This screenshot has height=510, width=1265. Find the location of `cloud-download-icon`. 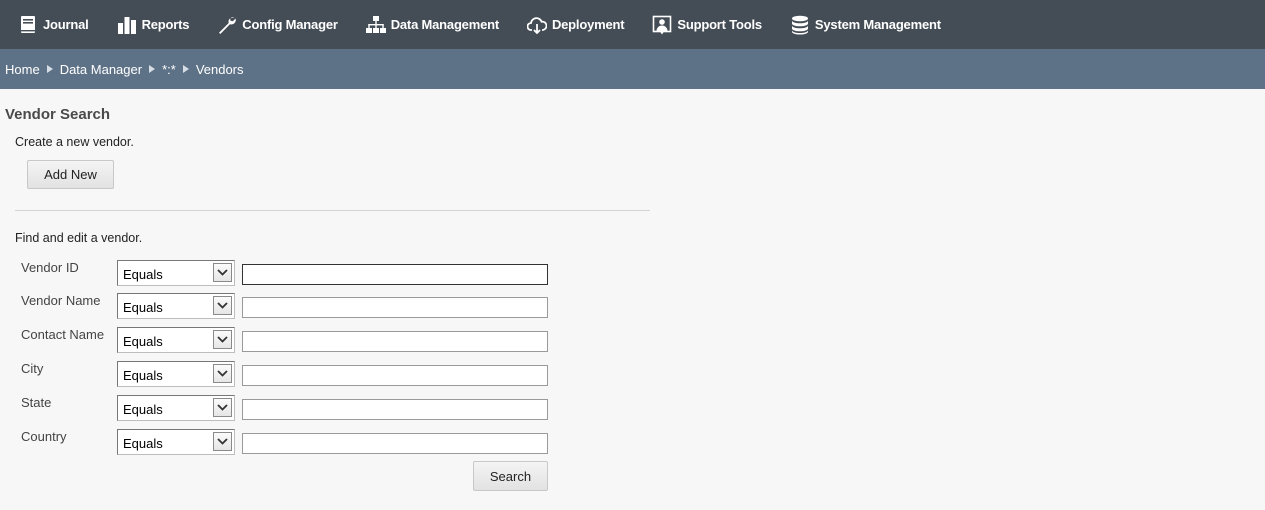

cloud-download-icon is located at coordinates (536, 25).